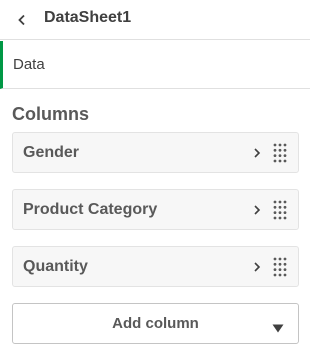  What do you see at coordinates (51, 114) in the screenshot?
I see `columns-heading: Columns` at bounding box center [51, 114].